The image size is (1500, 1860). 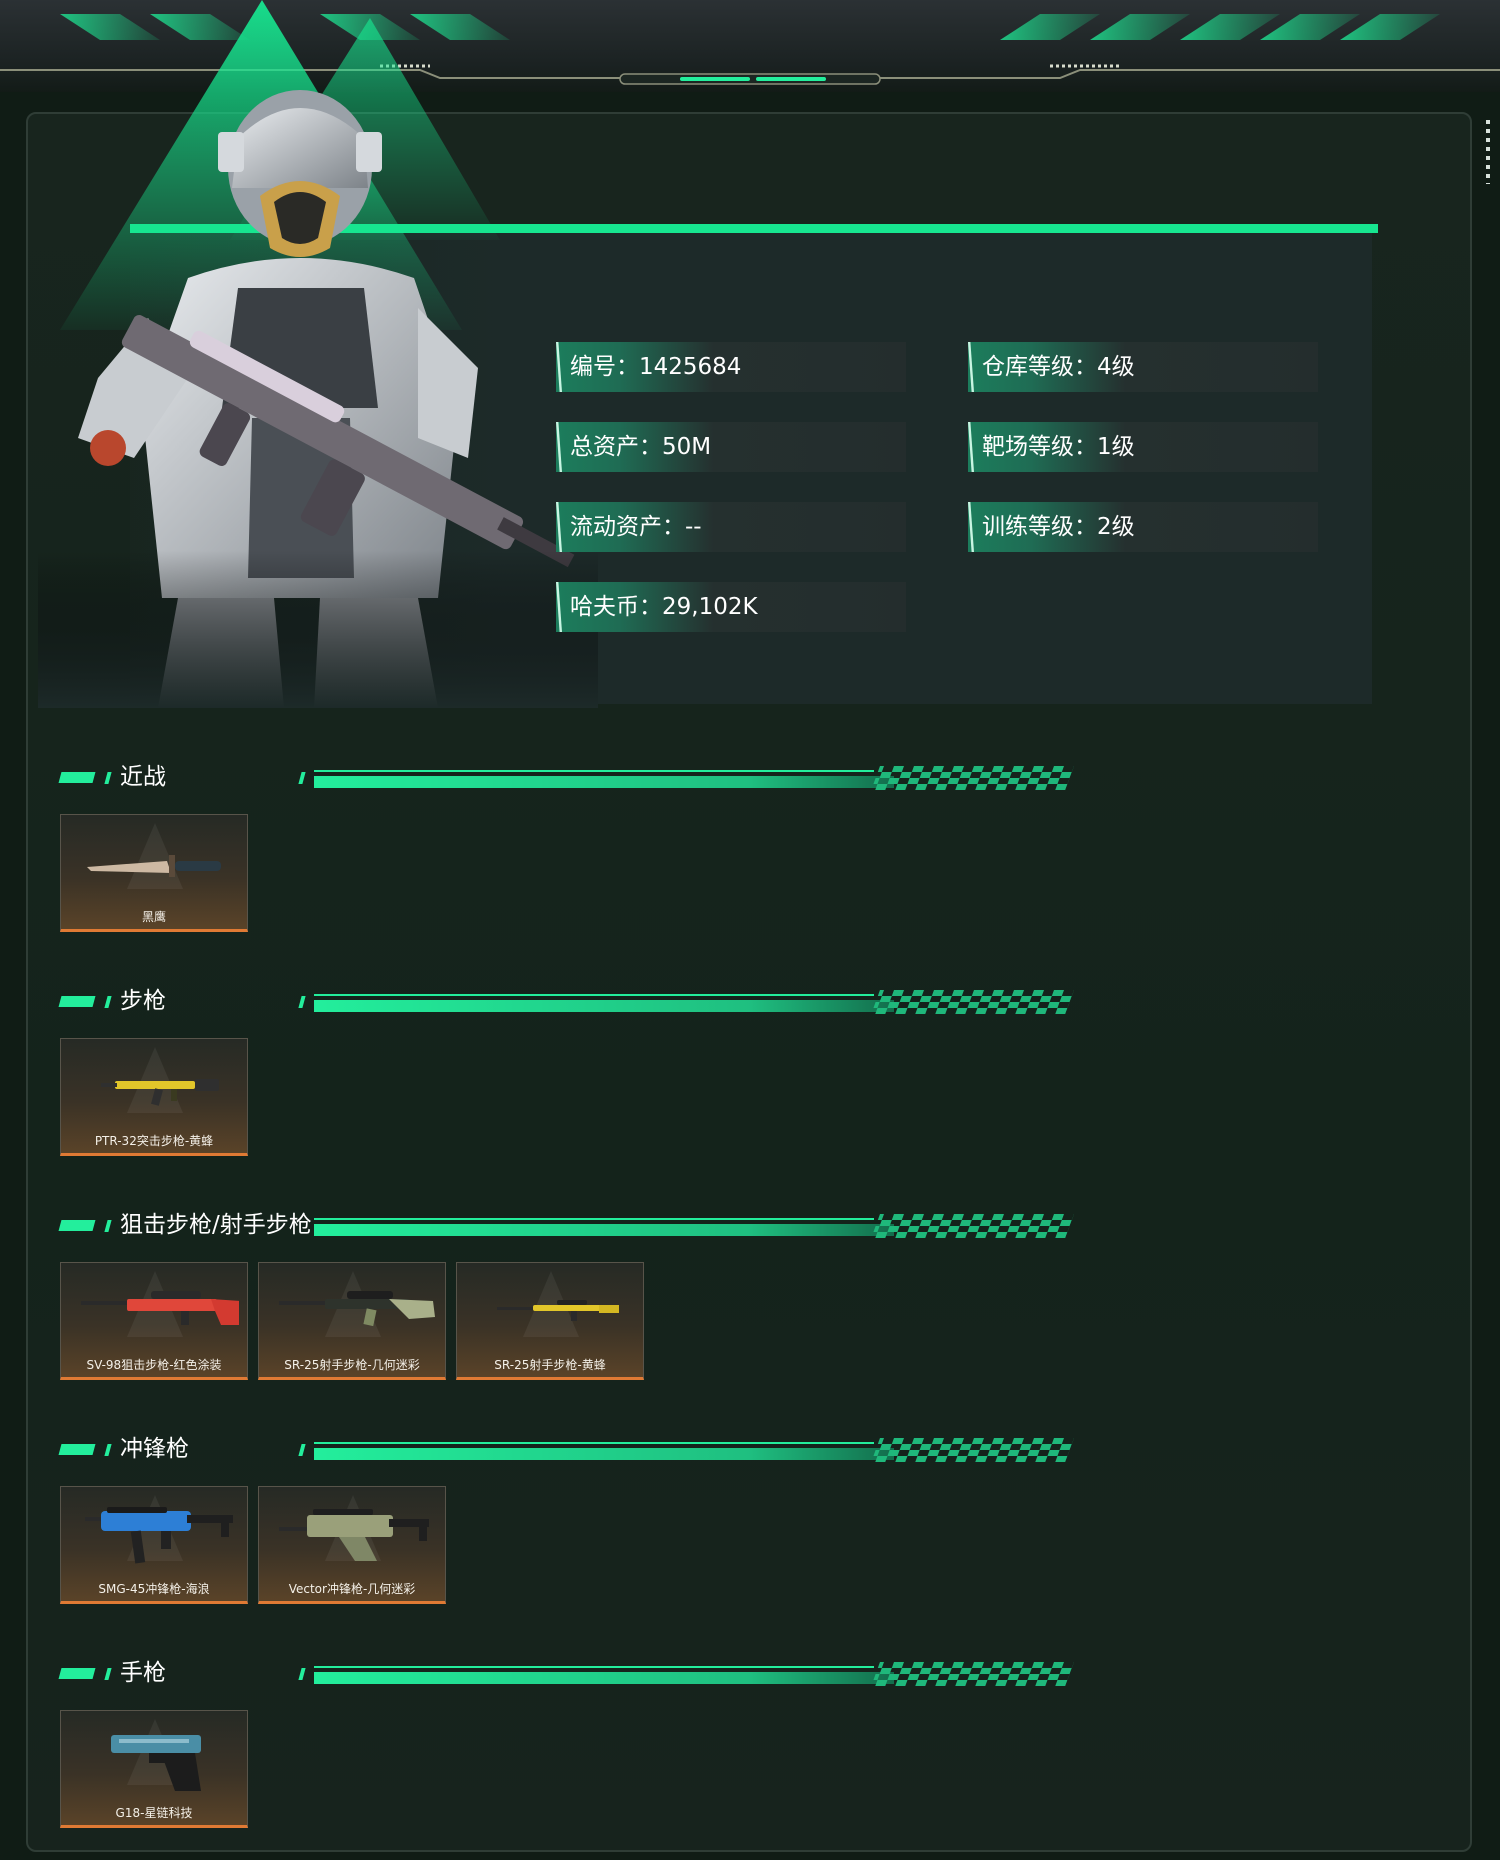 What do you see at coordinates (604, 367) in the screenshot?
I see `stat-label: 编号：` at bounding box center [604, 367].